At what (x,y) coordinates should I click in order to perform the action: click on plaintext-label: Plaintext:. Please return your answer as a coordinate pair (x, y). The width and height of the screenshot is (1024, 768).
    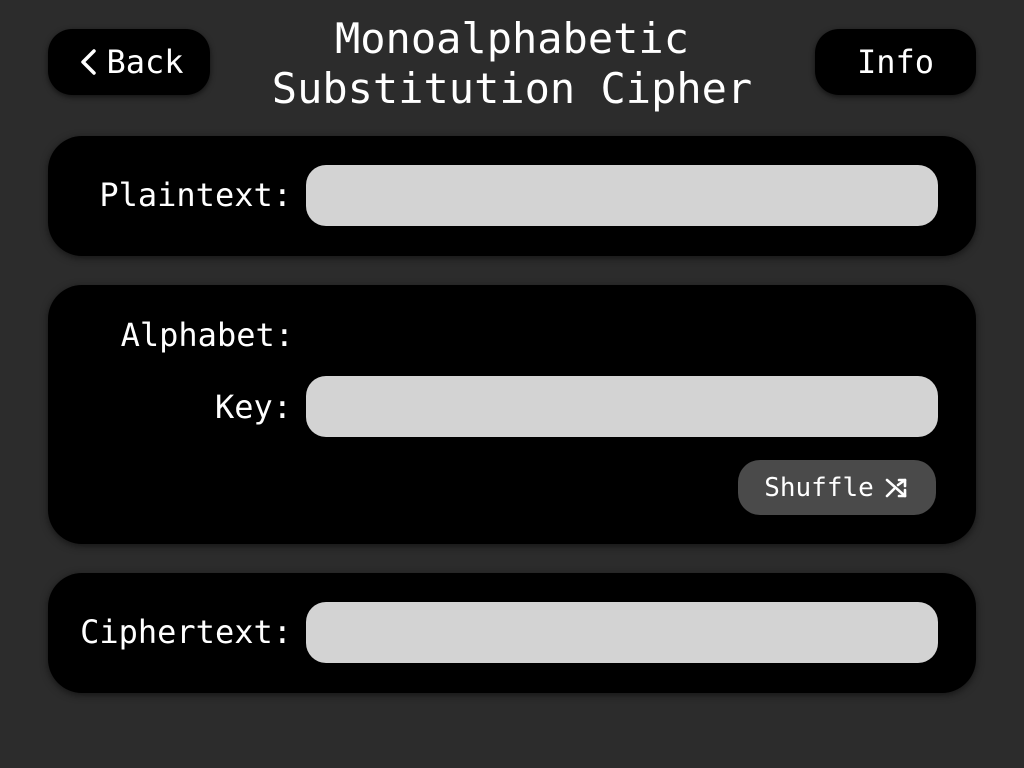
    Looking at the image, I should click on (195, 195).